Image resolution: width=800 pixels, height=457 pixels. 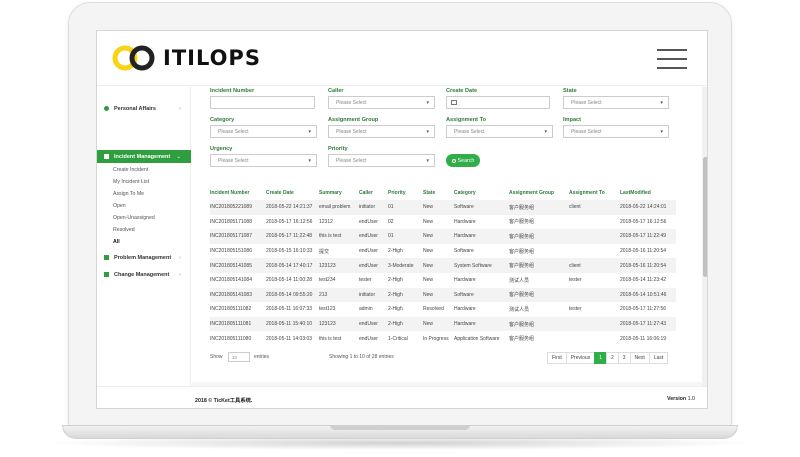 I want to click on create-date-label: Create Date, so click(x=462, y=91).